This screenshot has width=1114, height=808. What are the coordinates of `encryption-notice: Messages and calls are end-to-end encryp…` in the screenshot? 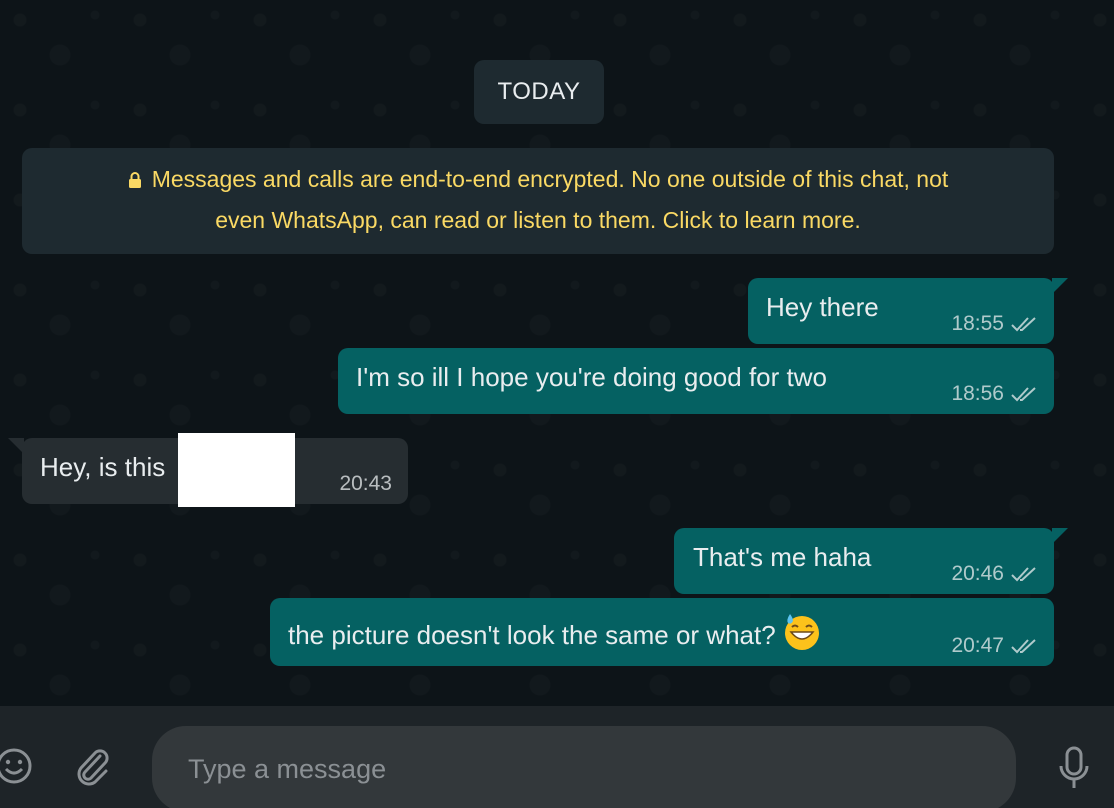 It's located at (538, 201).